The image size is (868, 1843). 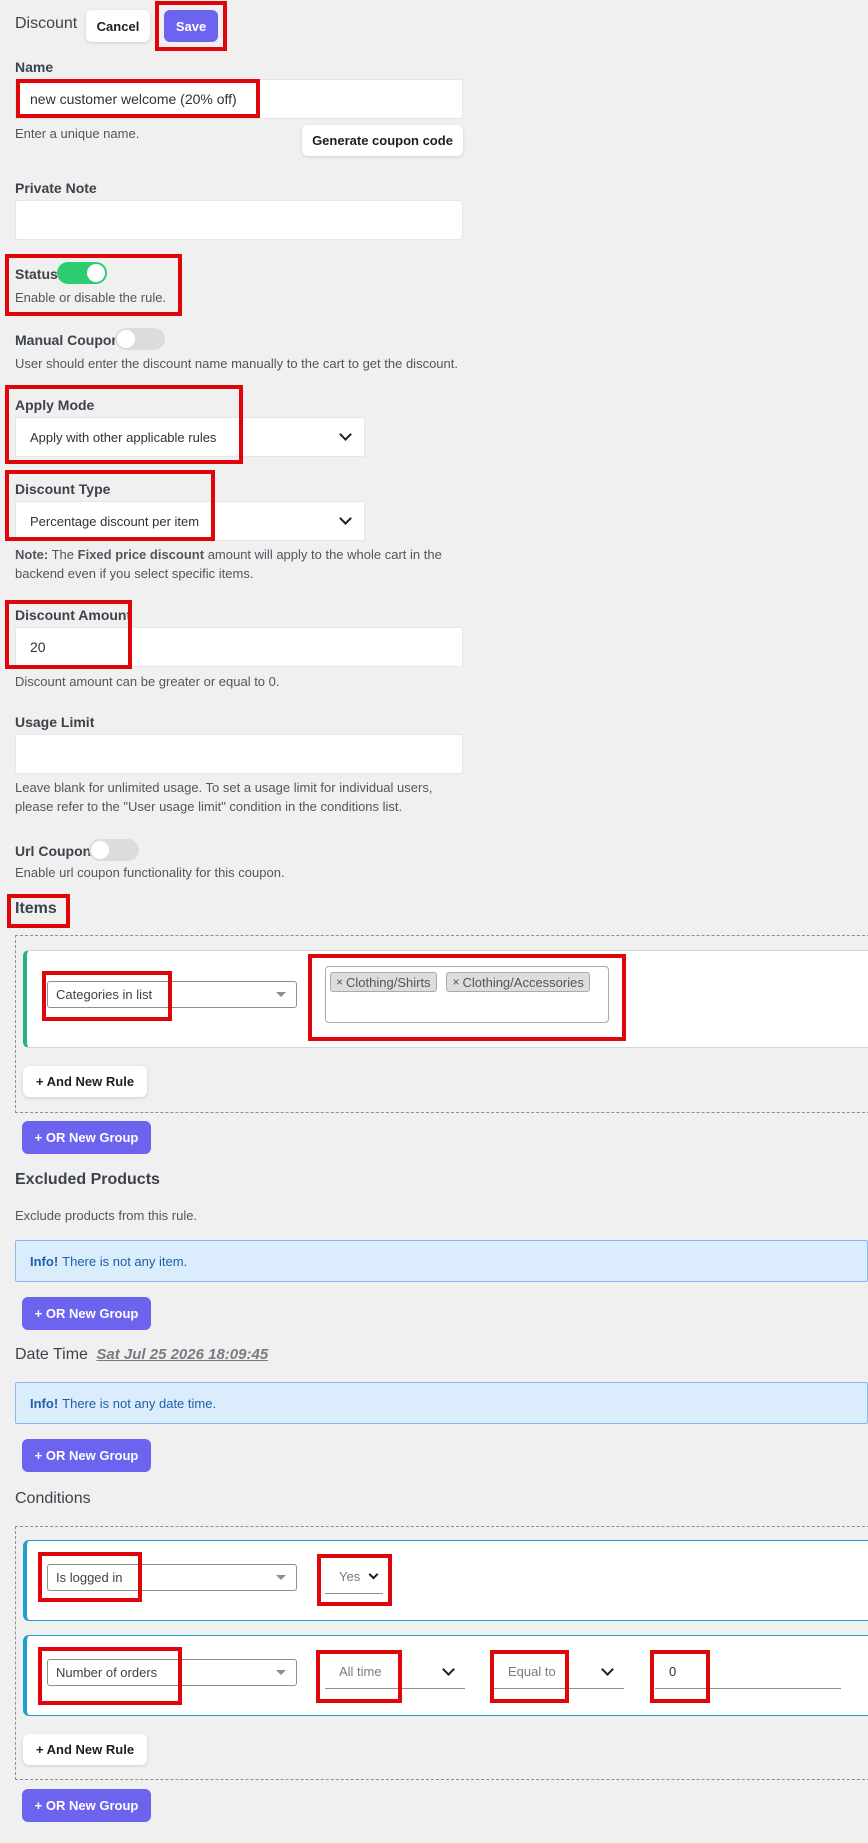 I want to click on tag-chip: × Clothing/Shirts, so click(x=383, y=982).